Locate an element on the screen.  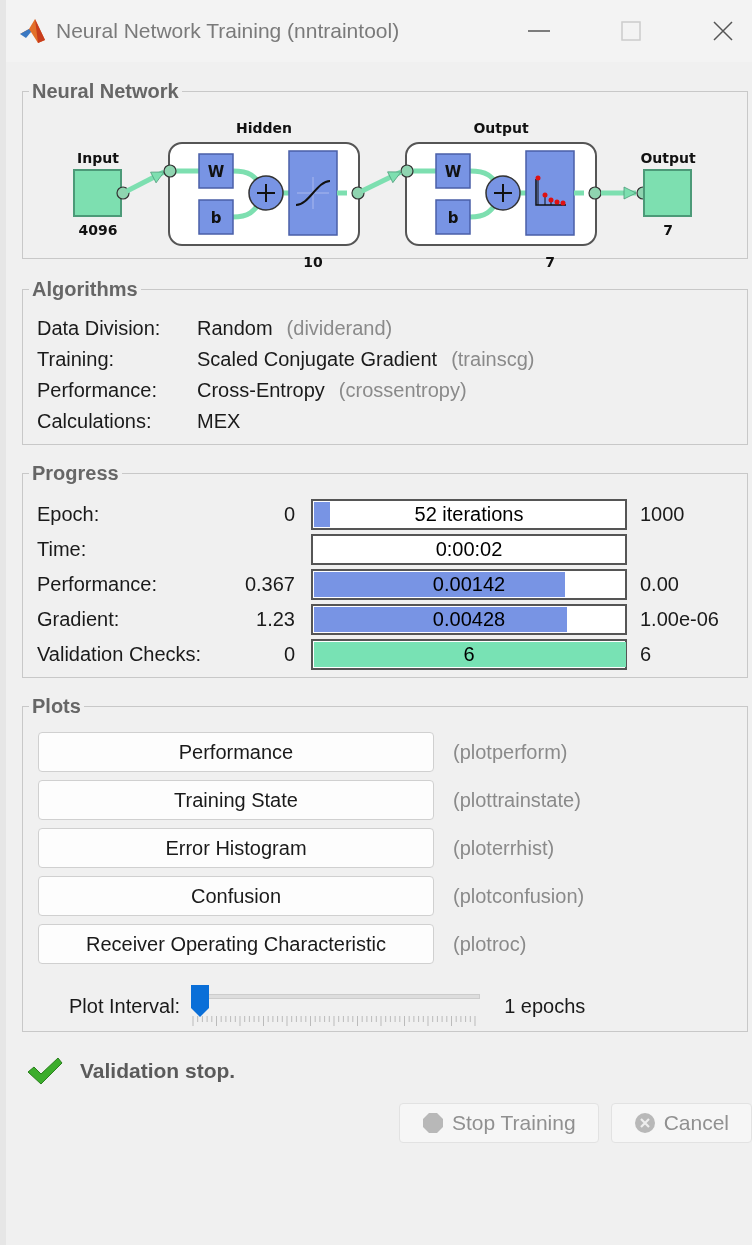
algorithm-label: Data Division: is located at coordinates (99, 328).